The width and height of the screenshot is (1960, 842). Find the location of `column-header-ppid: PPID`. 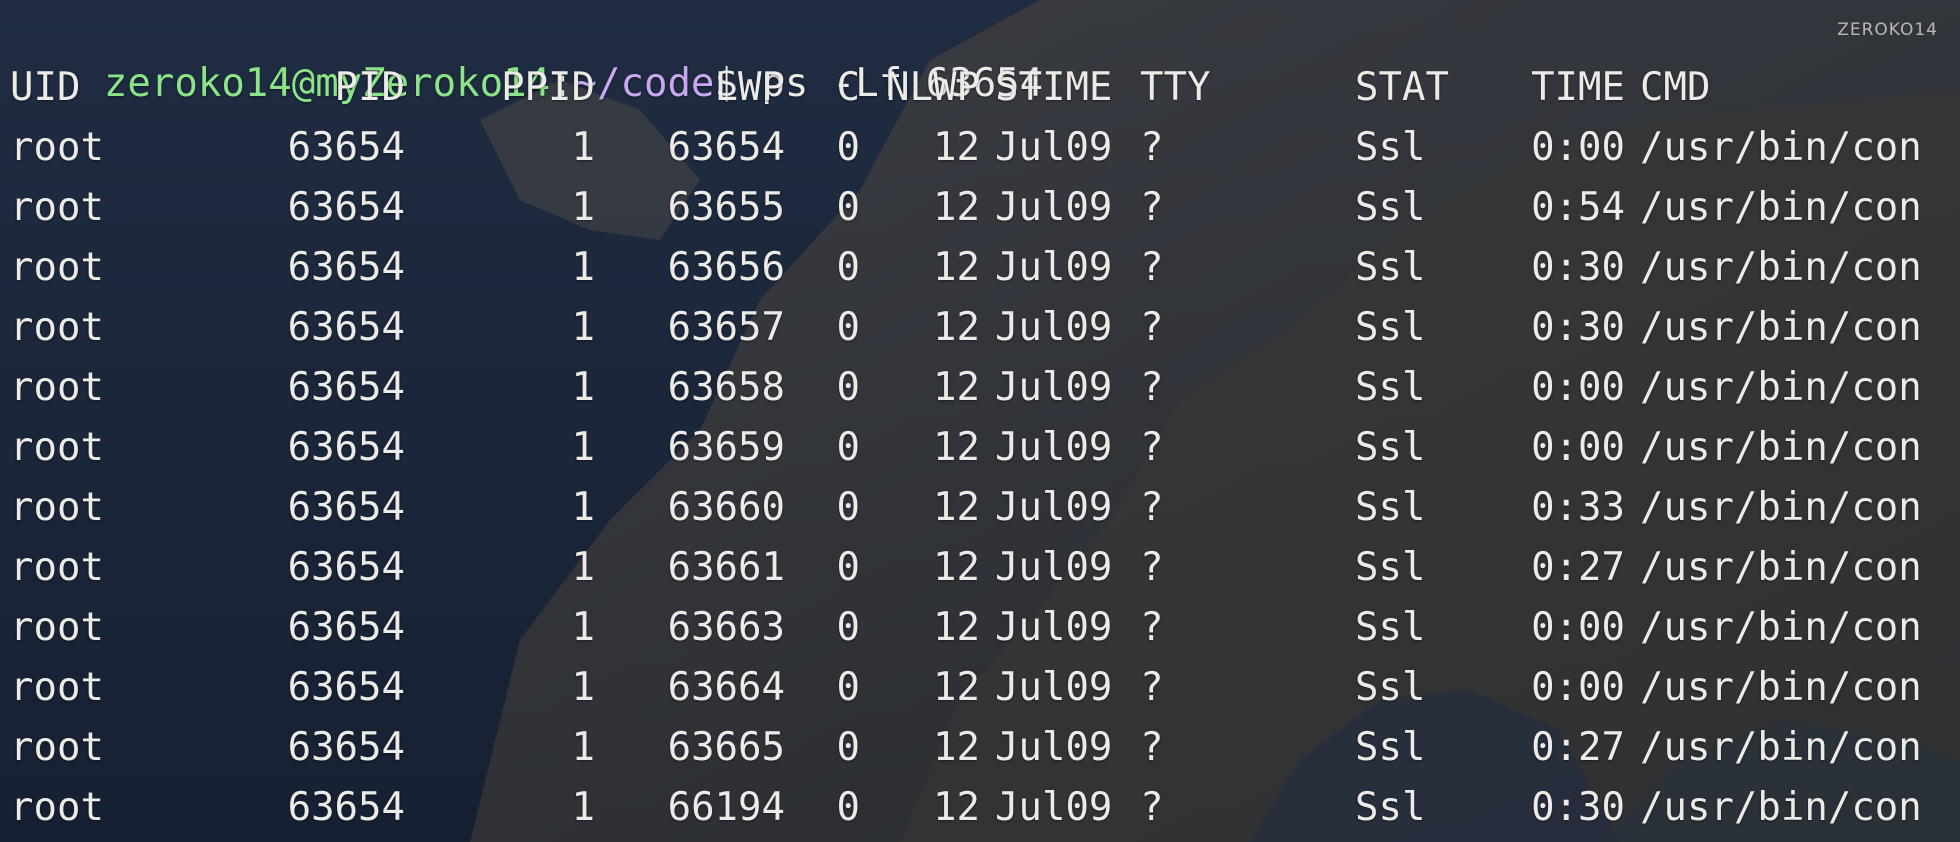

column-header-ppid: PPID is located at coordinates (548, 87).